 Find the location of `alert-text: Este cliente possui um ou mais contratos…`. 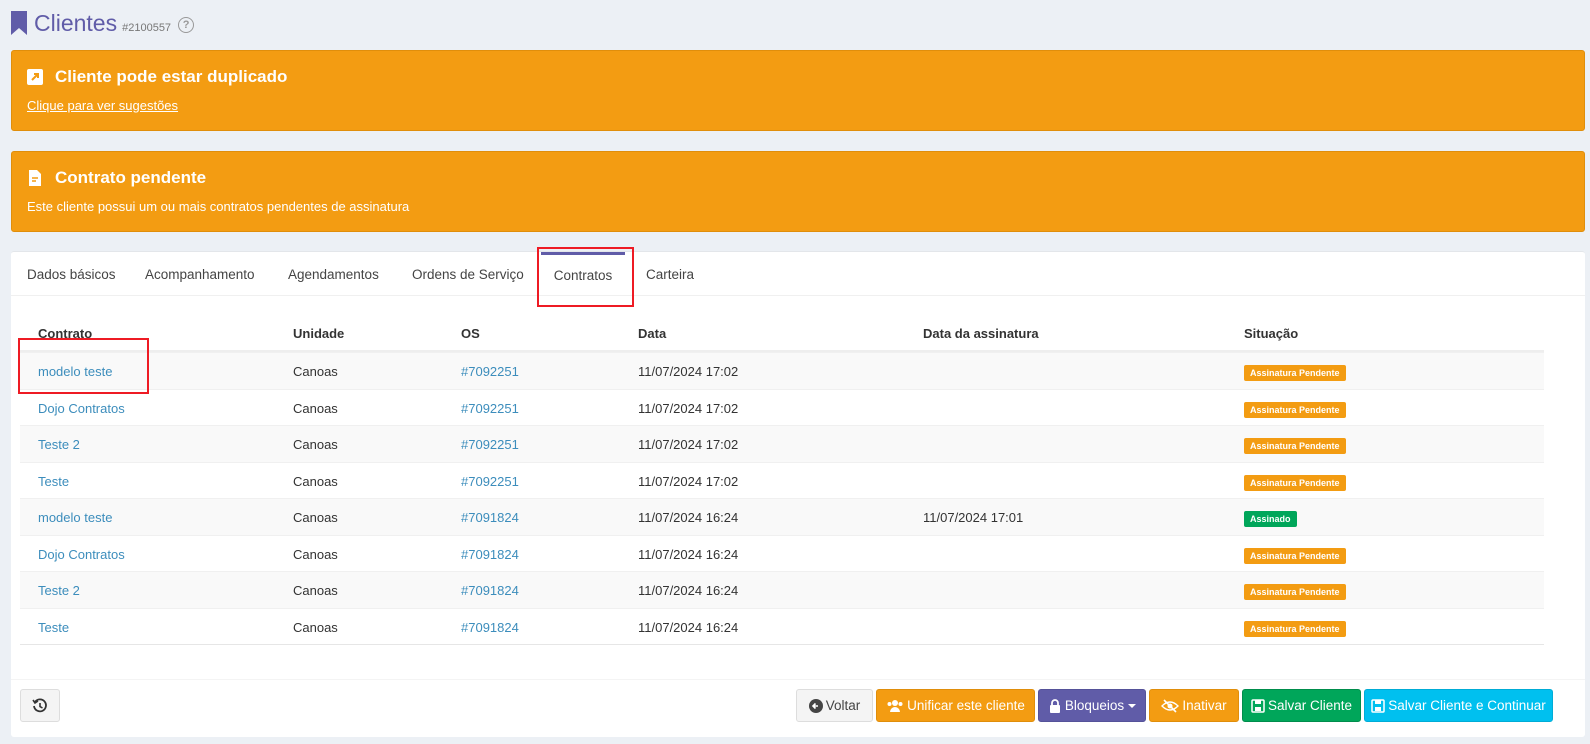

alert-text: Este cliente possui um ou mais contratos… is located at coordinates (218, 206).